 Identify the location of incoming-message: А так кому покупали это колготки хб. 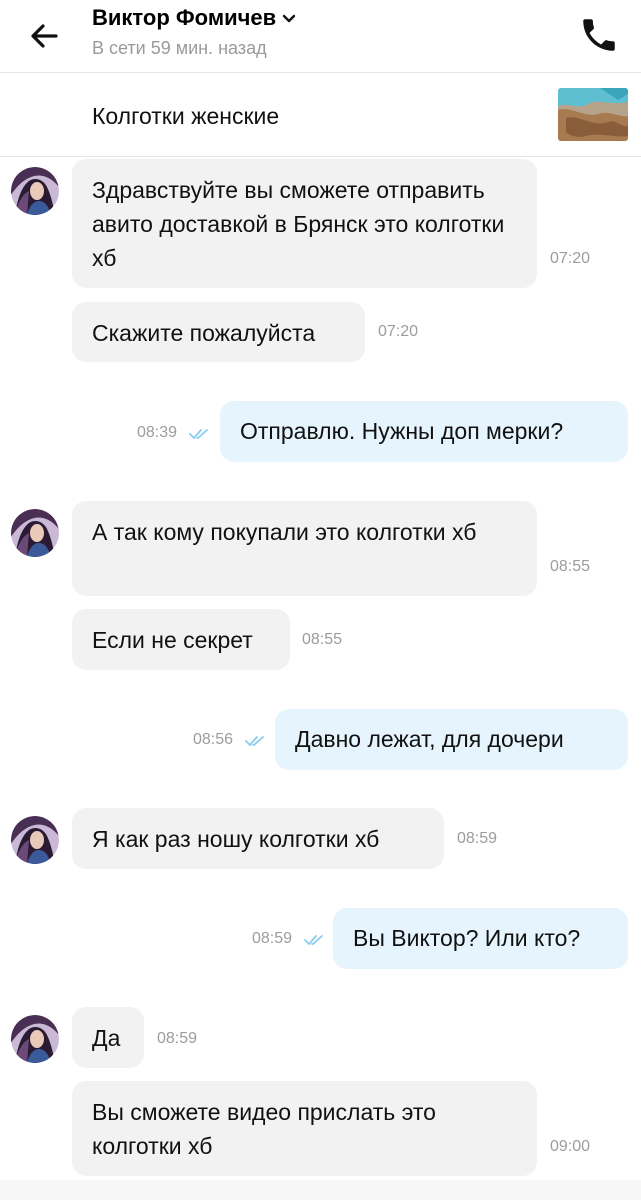
(304, 548).